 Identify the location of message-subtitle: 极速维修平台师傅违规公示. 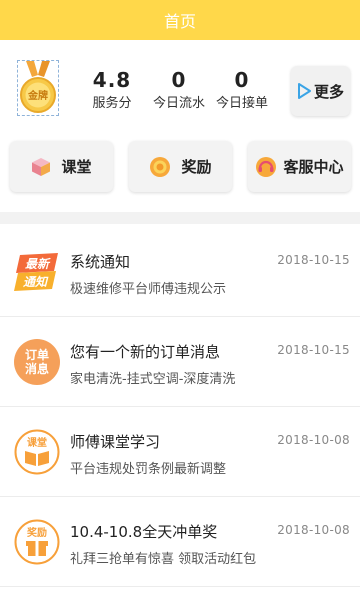
(148, 289).